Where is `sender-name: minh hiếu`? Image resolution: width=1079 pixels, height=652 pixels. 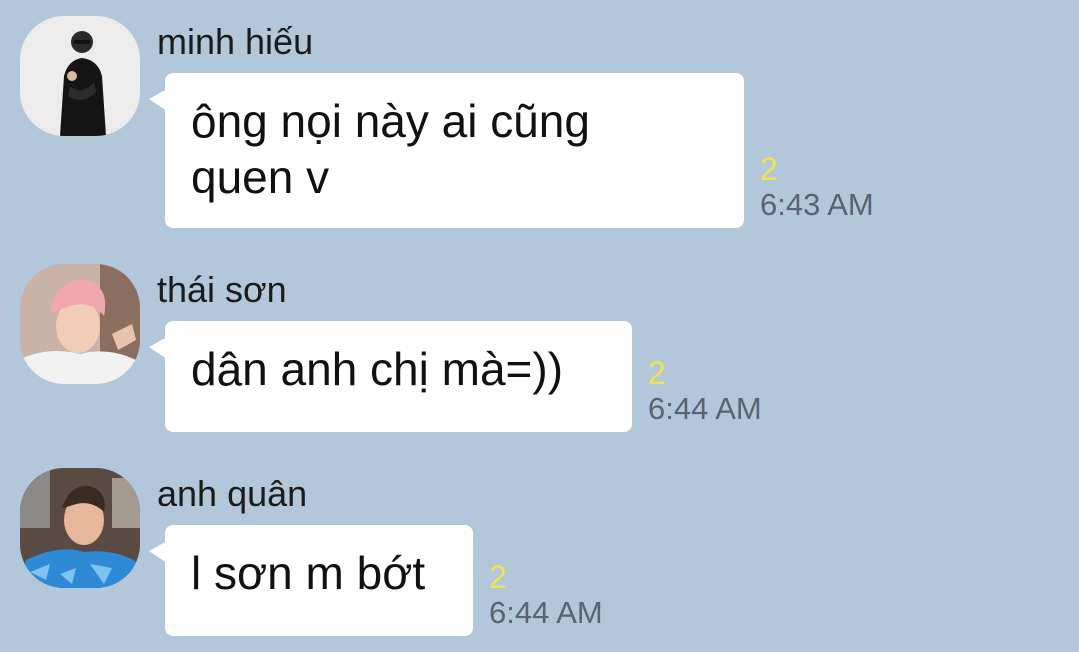
sender-name: minh hiếu is located at coordinates (235, 41).